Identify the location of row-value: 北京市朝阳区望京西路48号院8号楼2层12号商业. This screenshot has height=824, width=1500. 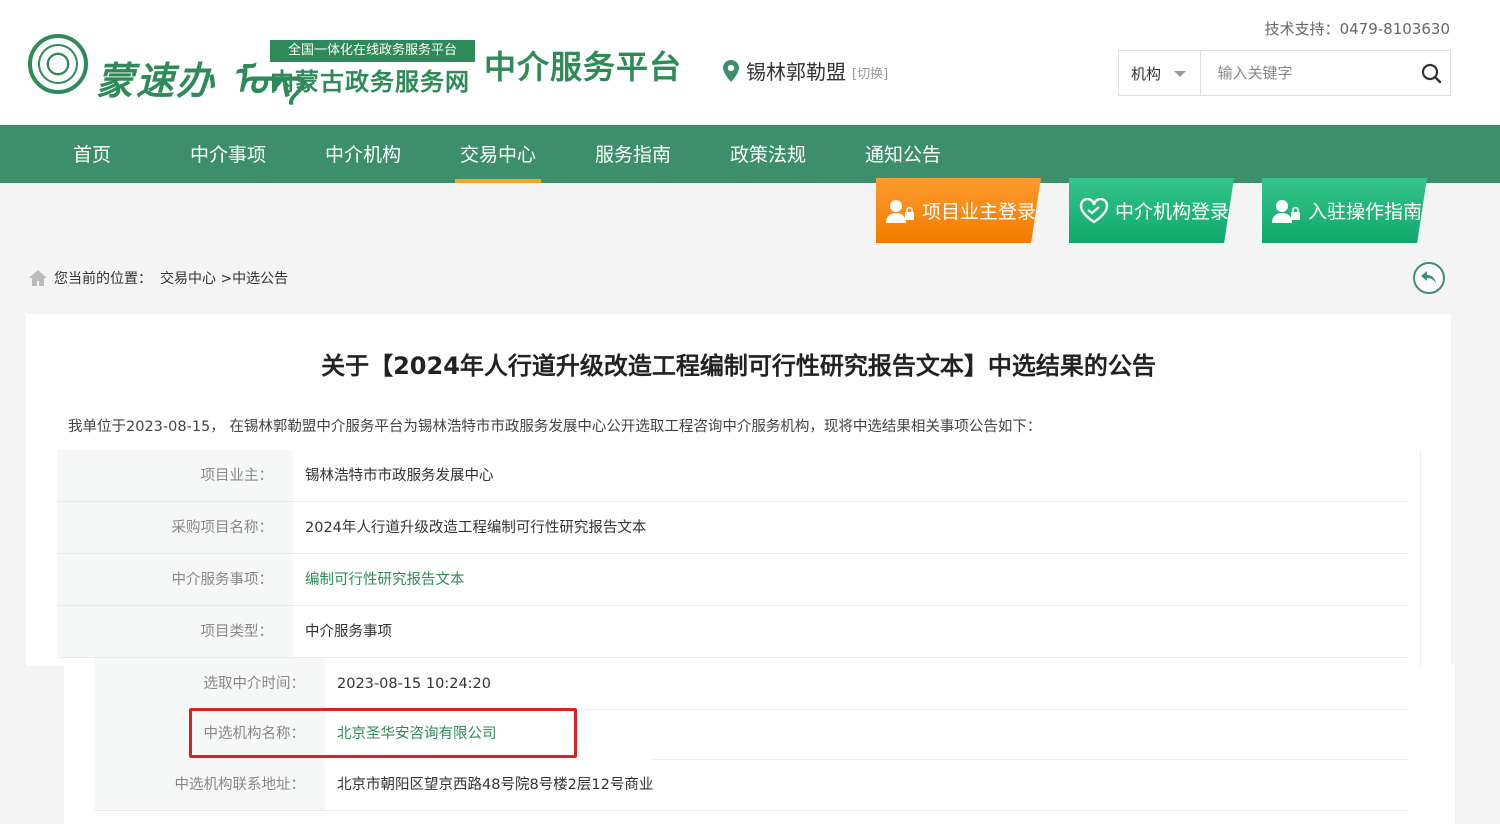
(489, 784).